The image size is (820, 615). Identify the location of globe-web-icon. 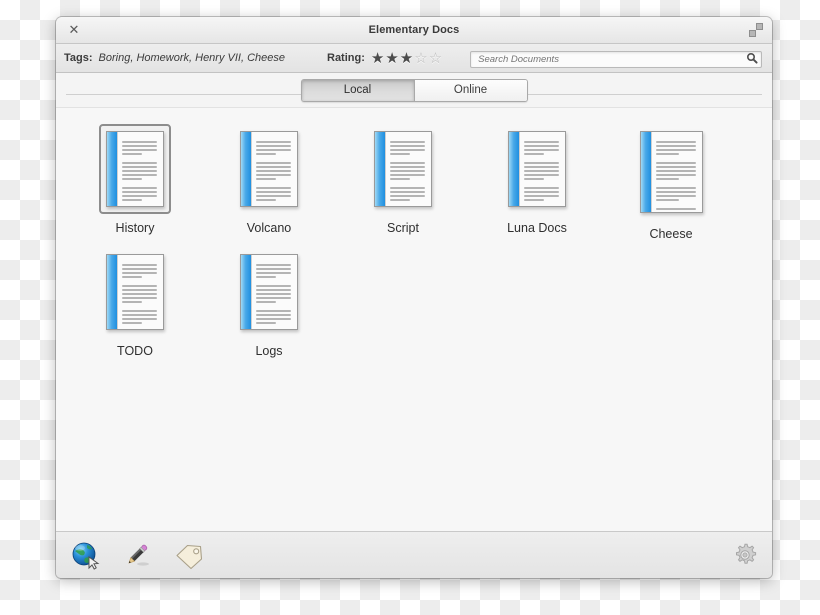
(85, 555).